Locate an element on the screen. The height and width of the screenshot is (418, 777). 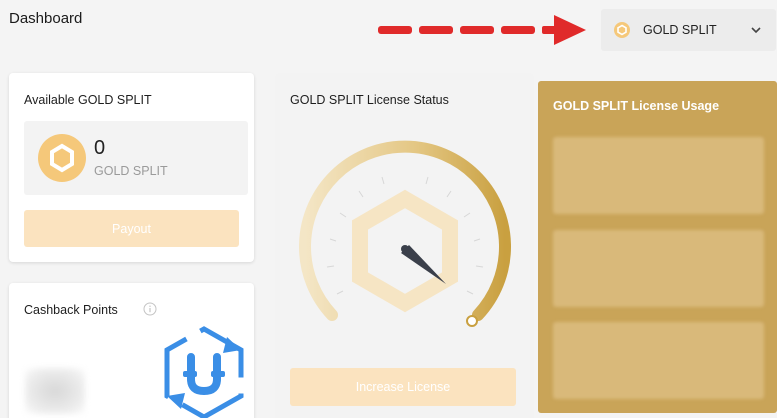
balance-box: 0 GOLD SPLIT is located at coordinates (136, 158).